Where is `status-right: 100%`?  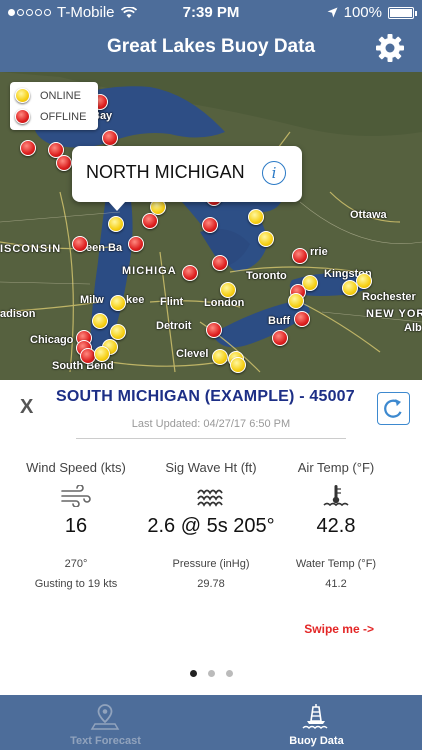 status-right: 100% is located at coordinates (372, 12).